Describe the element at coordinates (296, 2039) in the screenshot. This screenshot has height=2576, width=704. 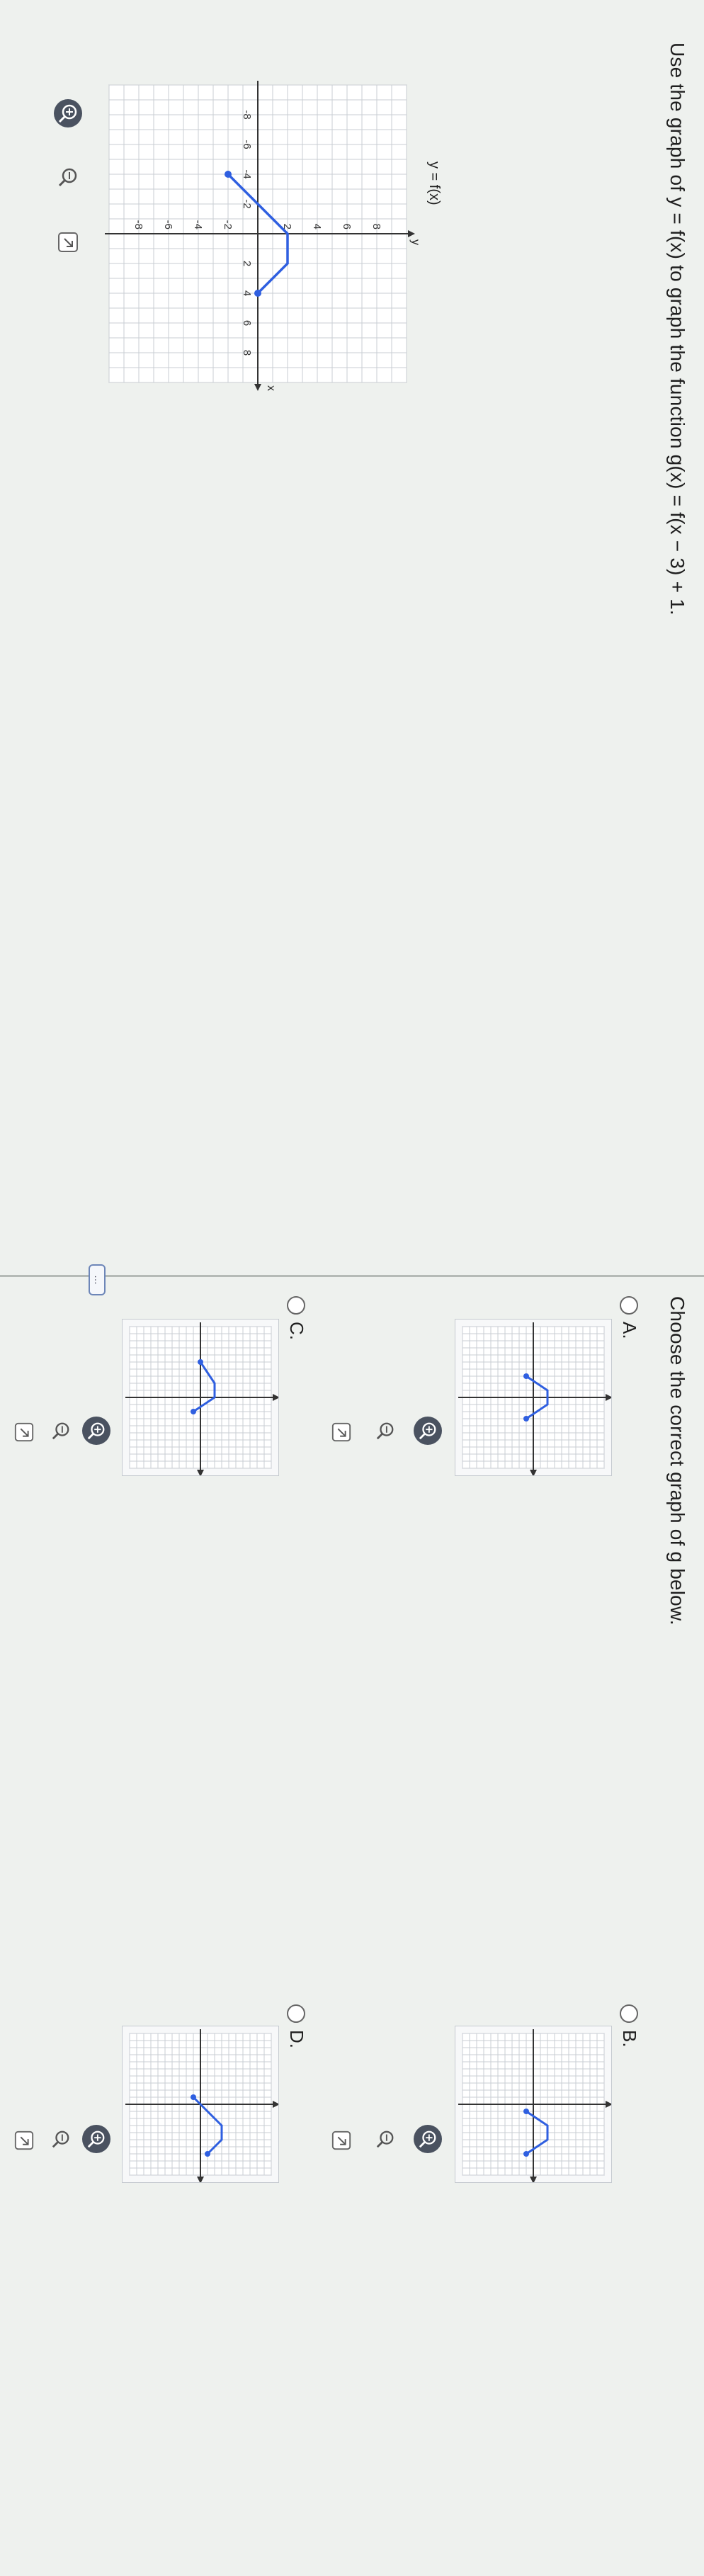
I see `option-d-label: D.` at that location.